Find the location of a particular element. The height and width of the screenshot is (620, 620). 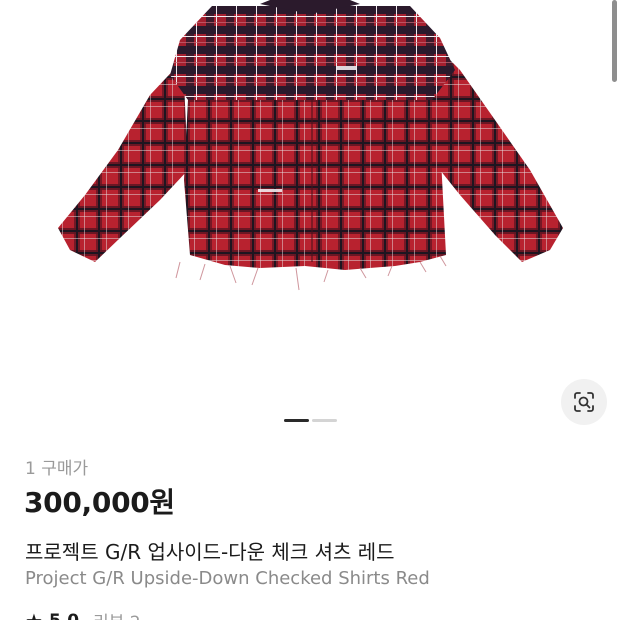

lens-search-button is located at coordinates (584, 402).